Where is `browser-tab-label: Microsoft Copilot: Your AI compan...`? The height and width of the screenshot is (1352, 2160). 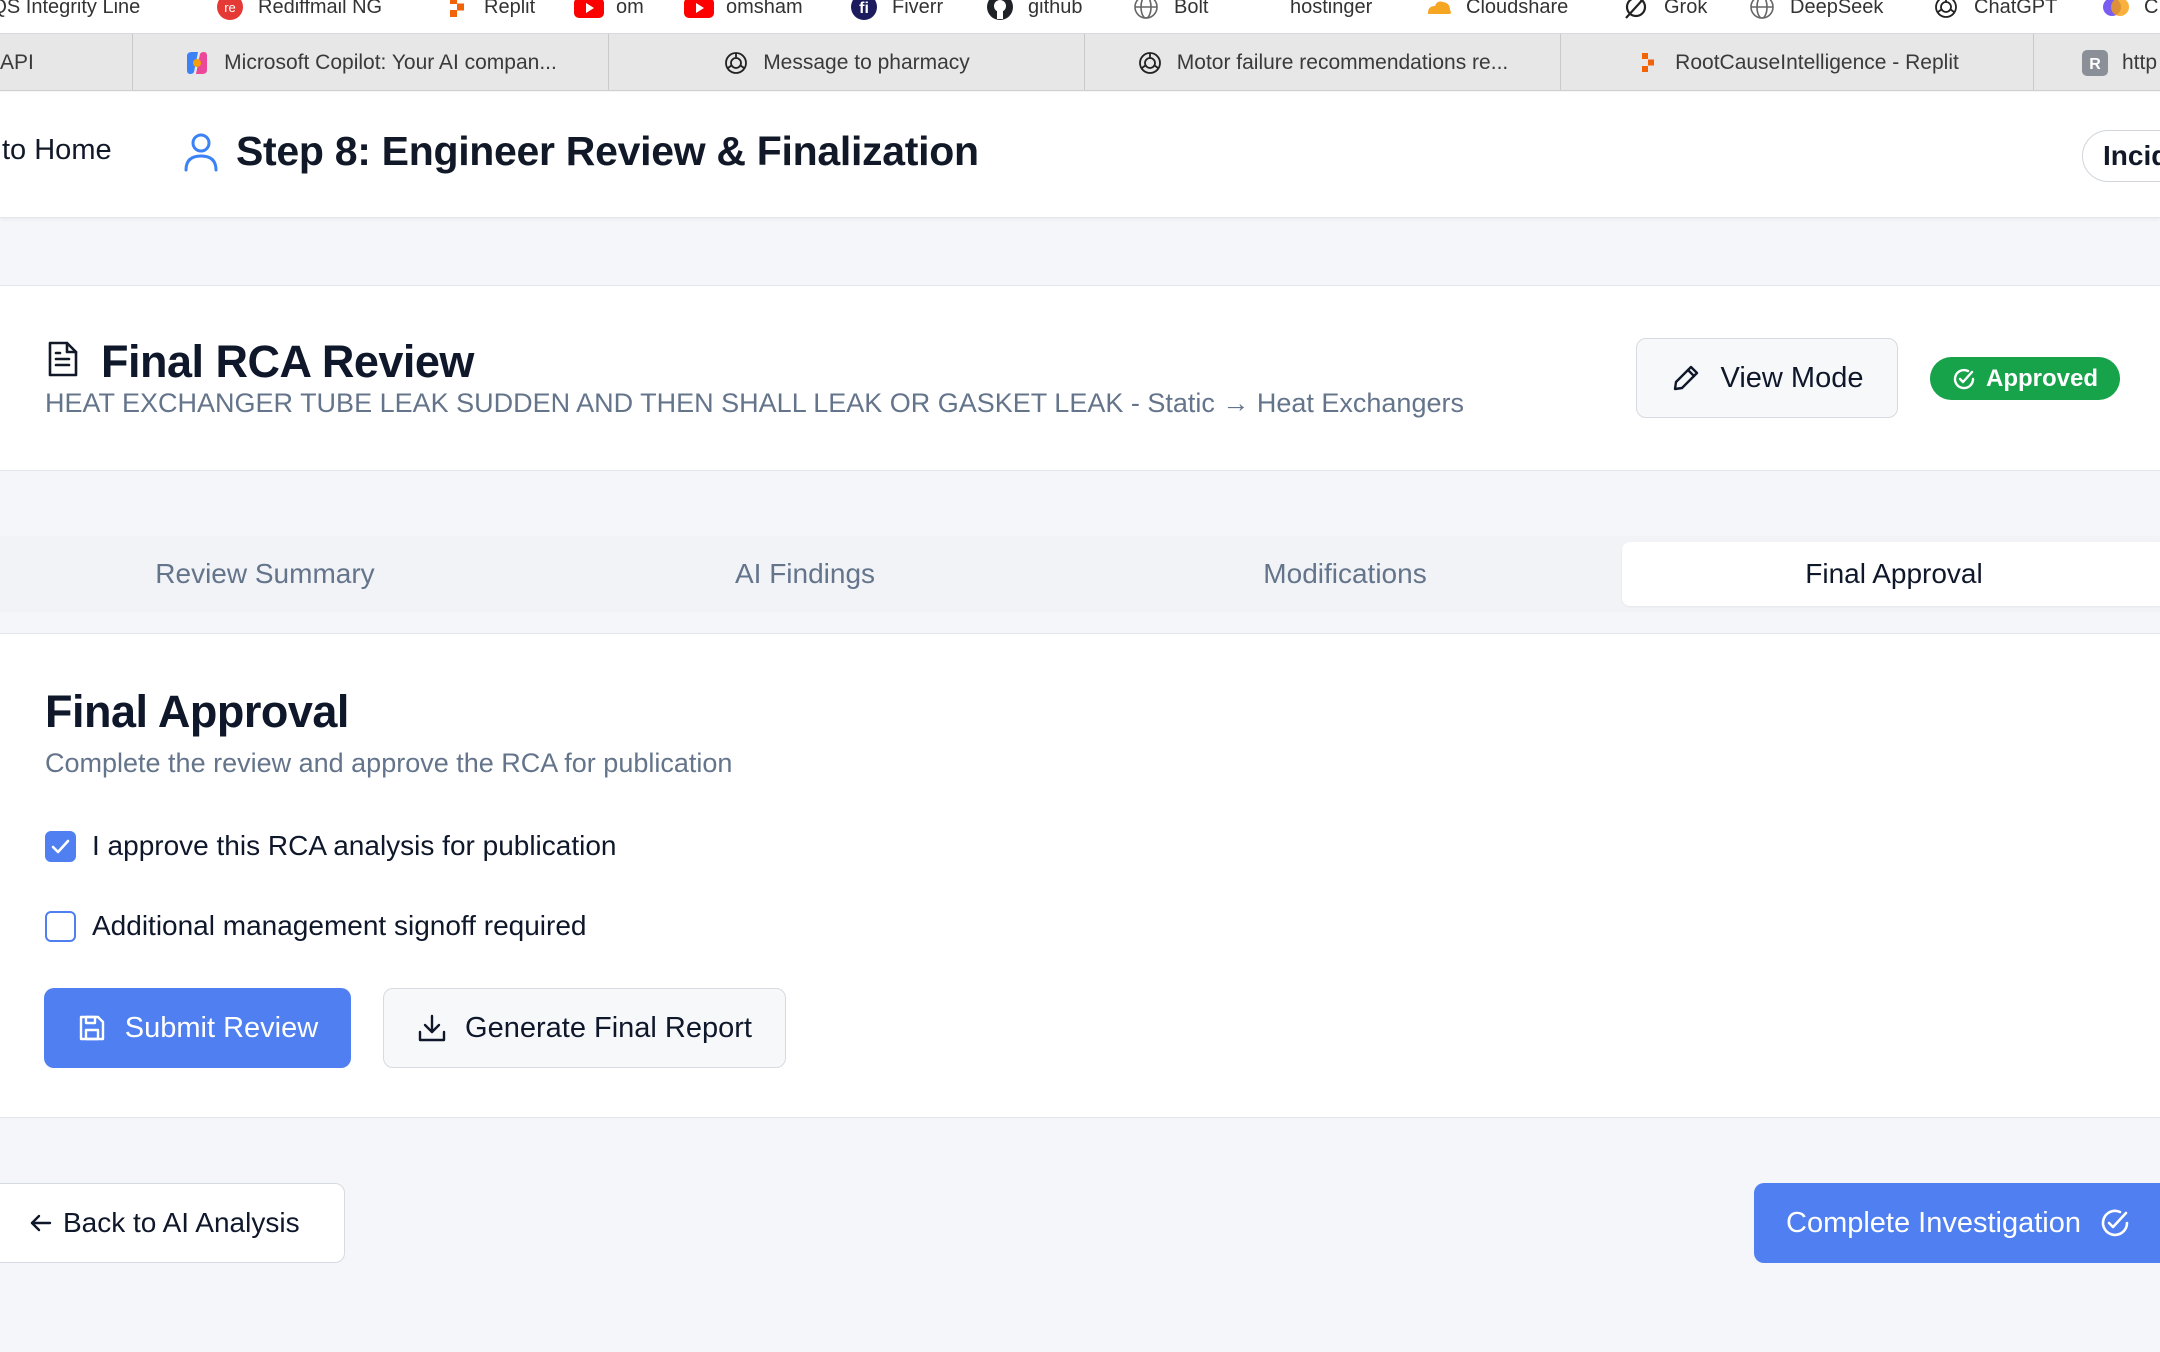
browser-tab-label: Microsoft Copilot: Your AI compan... is located at coordinates (390, 62).